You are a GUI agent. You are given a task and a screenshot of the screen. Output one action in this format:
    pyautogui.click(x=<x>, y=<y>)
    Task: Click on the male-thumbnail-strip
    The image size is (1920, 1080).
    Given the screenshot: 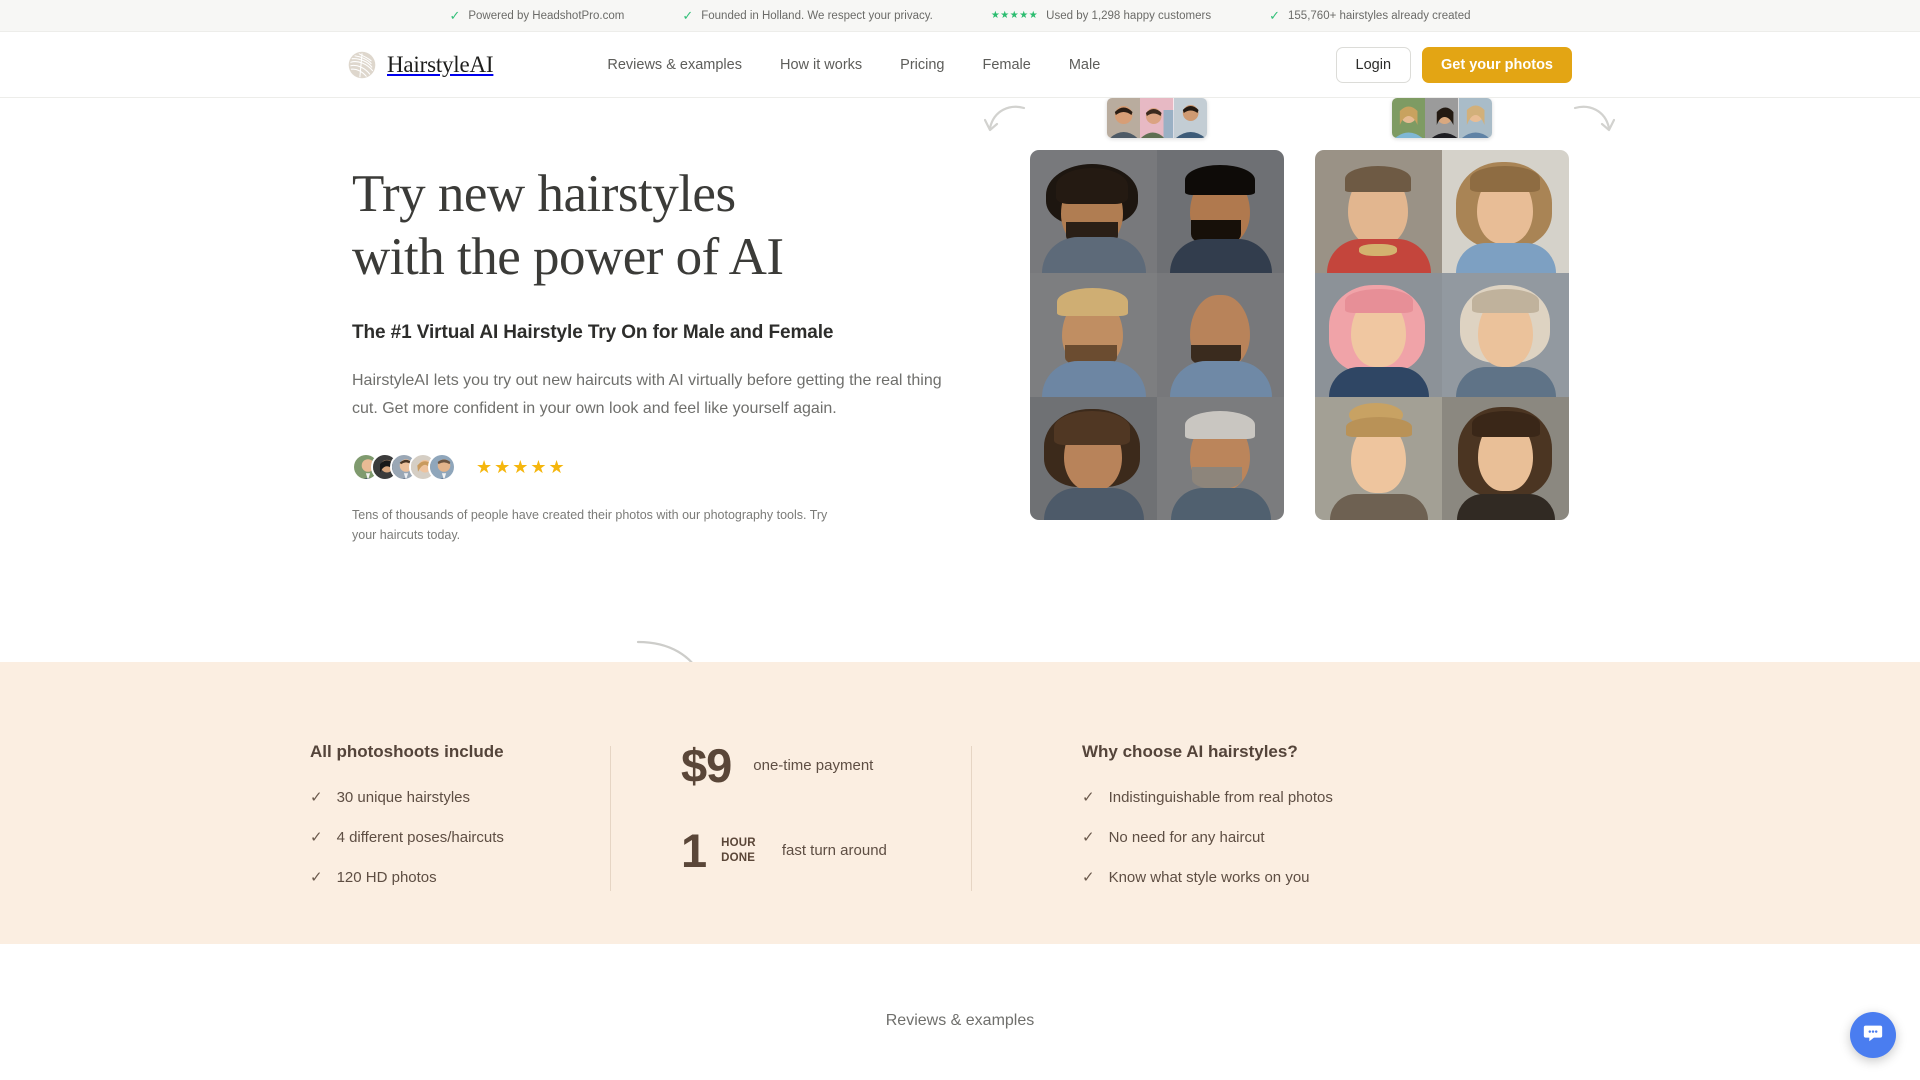 What is the action you would take?
    pyautogui.click(x=1157, y=118)
    